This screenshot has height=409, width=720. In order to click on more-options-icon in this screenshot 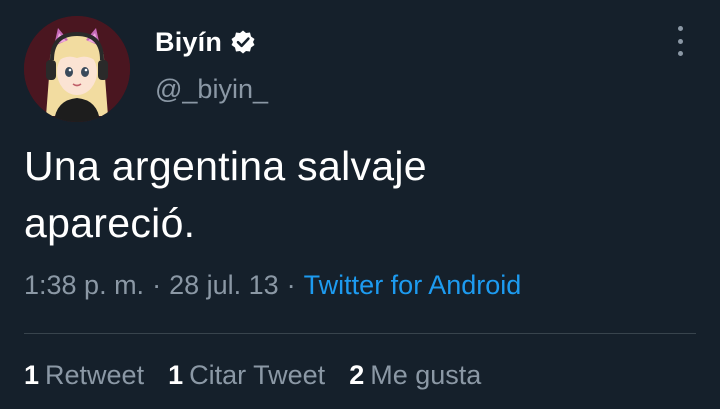, I will do `click(680, 41)`.